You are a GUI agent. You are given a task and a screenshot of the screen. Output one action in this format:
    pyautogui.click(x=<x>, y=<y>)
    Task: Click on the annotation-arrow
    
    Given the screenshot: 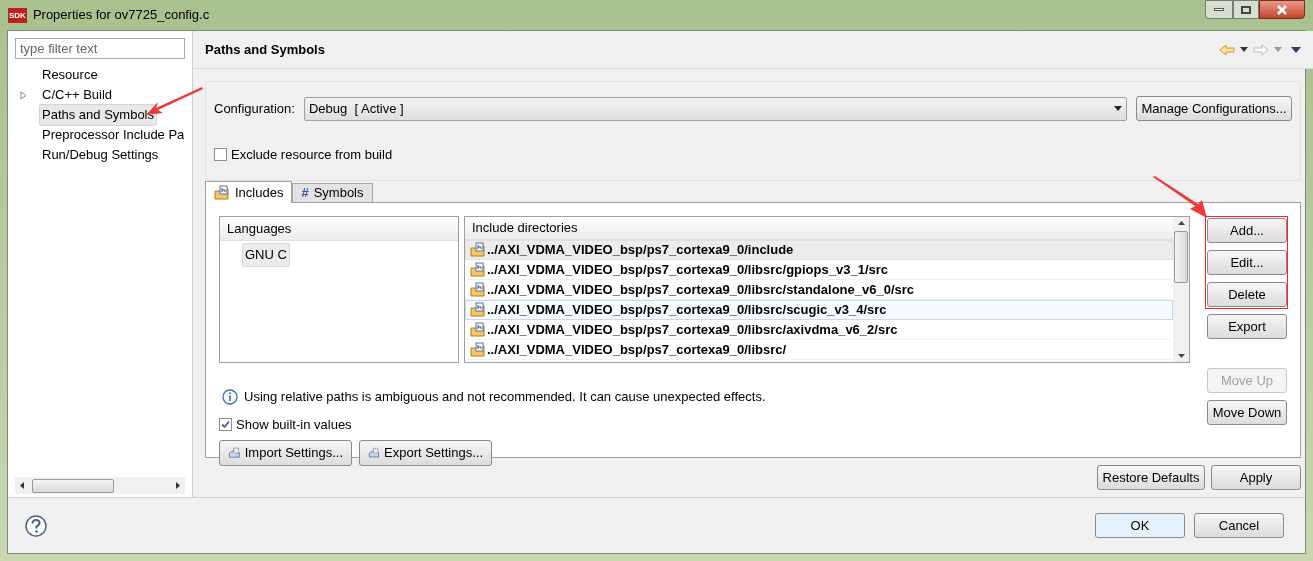 What is the action you would take?
    pyautogui.click(x=1180, y=198)
    